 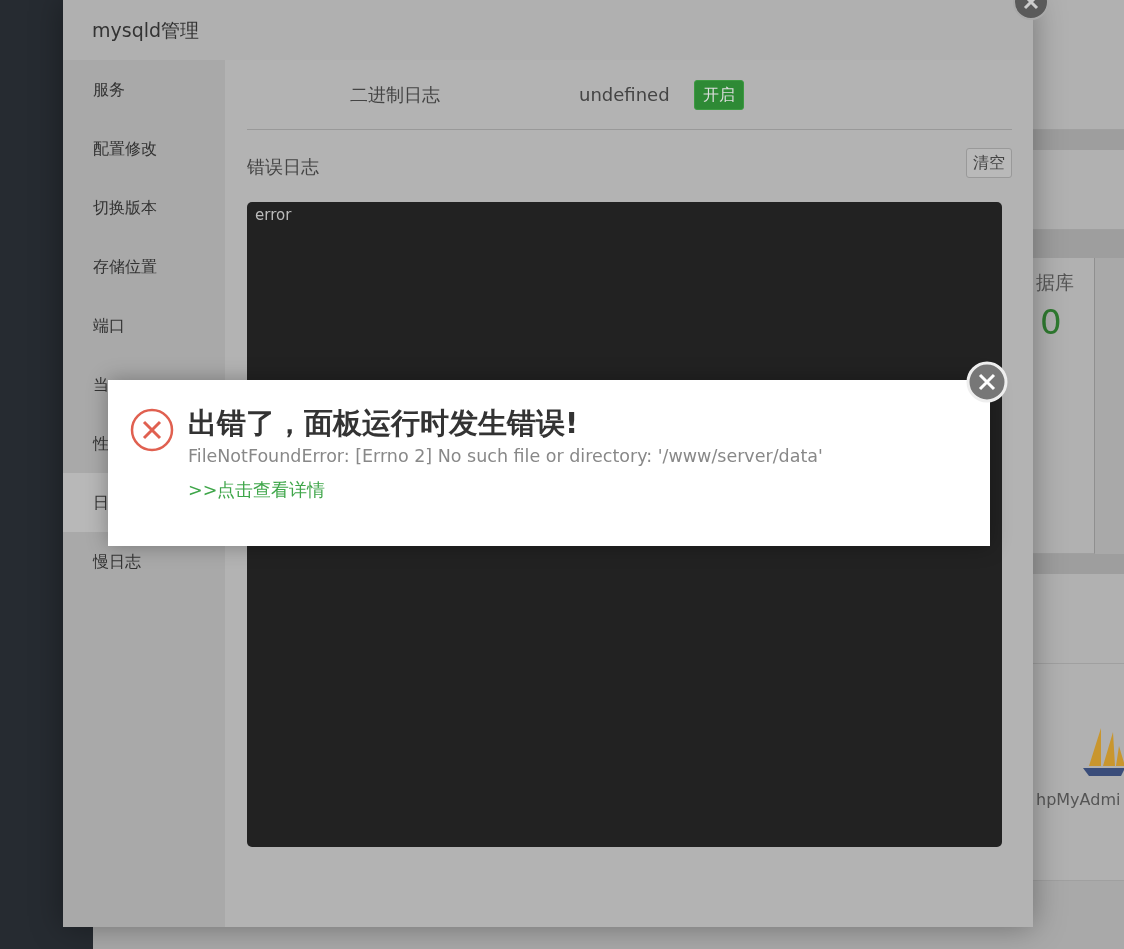 I want to click on sidebar-item: 服务, so click(x=144, y=89).